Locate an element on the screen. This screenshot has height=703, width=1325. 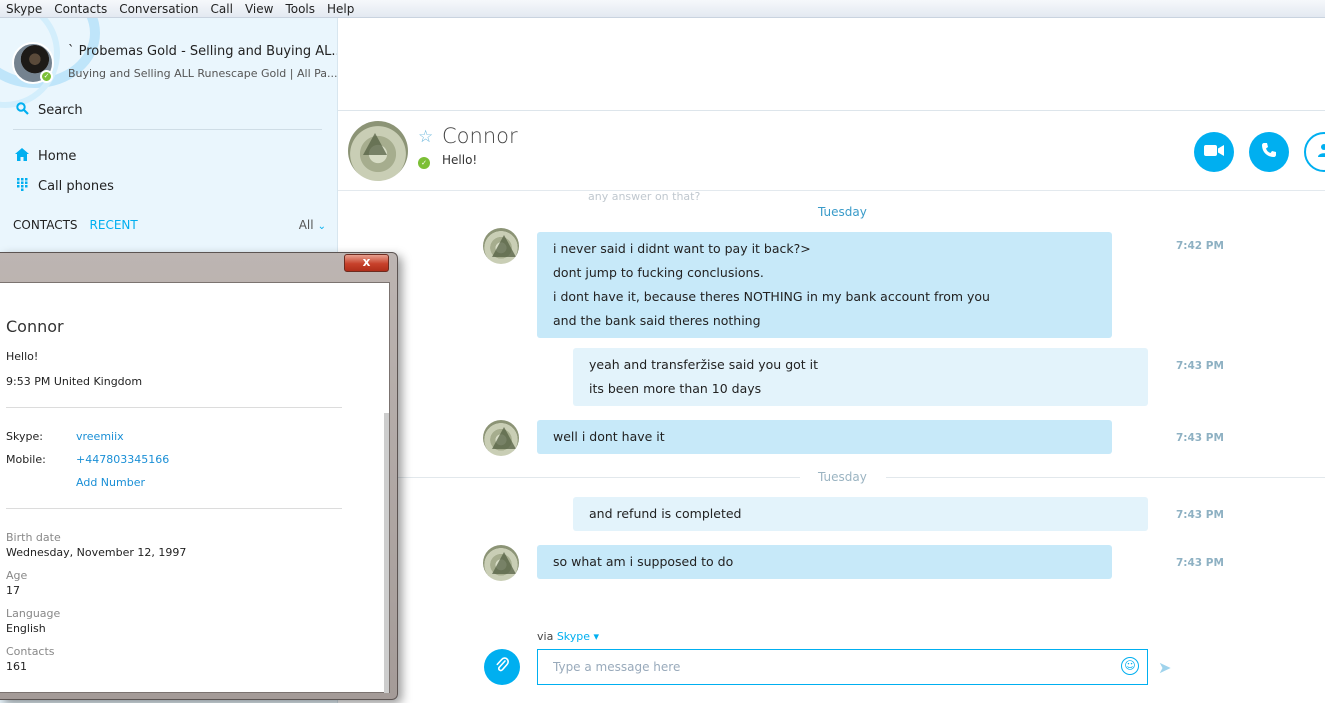
chevron-down-icon: ▾ is located at coordinates (595, 636).